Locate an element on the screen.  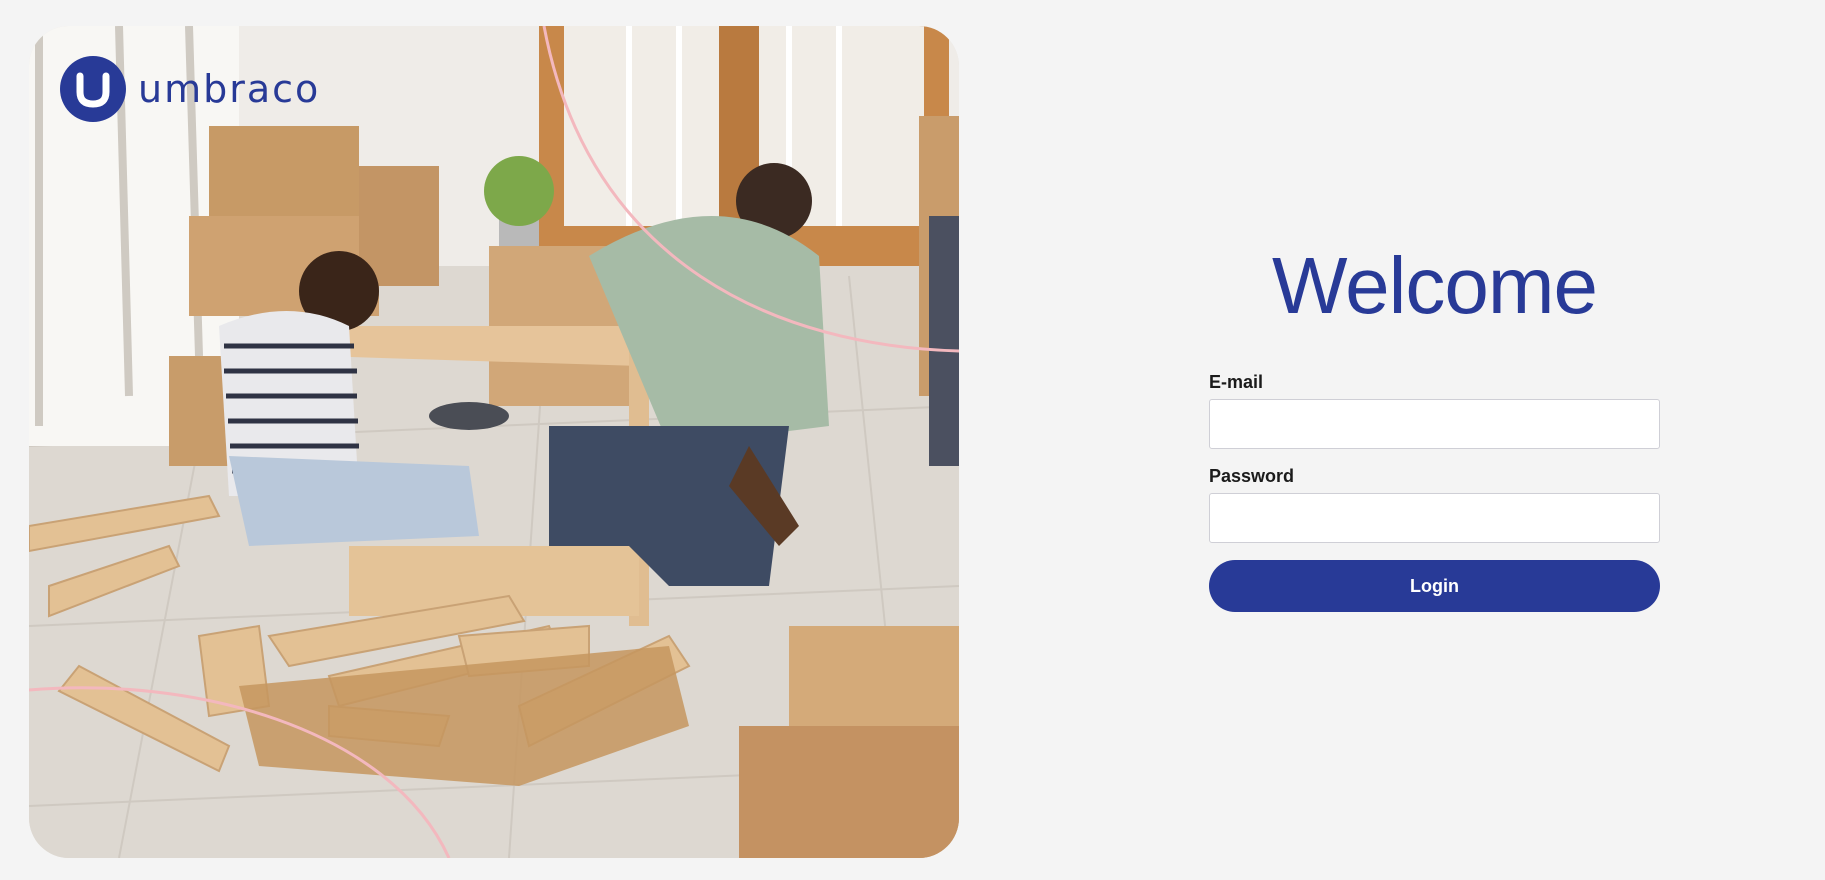
password-group: Password is located at coordinates (1434, 504).